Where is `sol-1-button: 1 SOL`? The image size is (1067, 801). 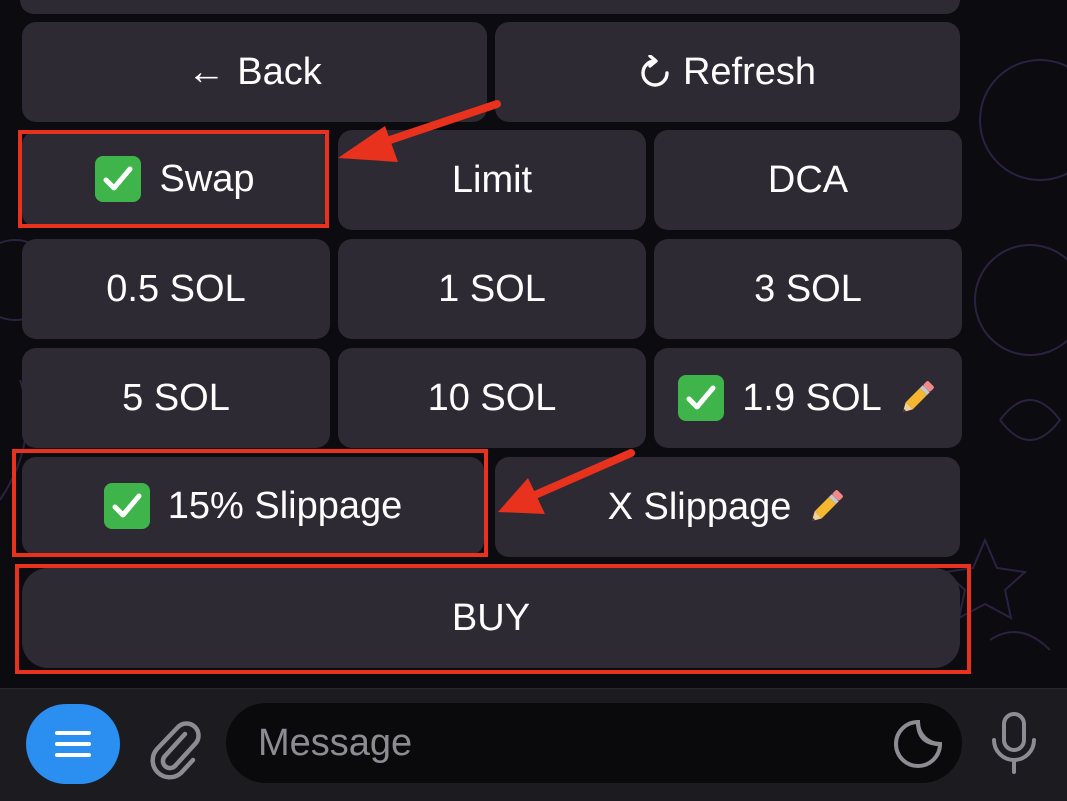
sol-1-button: 1 SOL is located at coordinates (492, 289).